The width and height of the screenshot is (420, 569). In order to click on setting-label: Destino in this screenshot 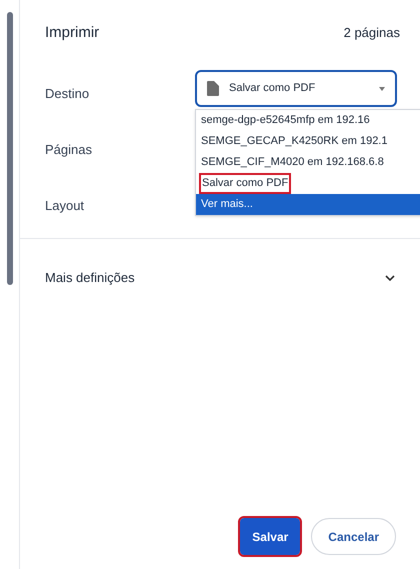, I will do `click(67, 94)`.